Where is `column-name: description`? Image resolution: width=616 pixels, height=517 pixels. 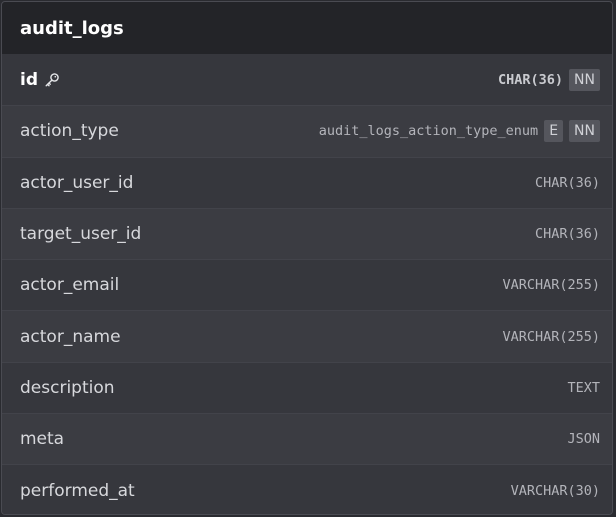
column-name: description is located at coordinates (67, 387).